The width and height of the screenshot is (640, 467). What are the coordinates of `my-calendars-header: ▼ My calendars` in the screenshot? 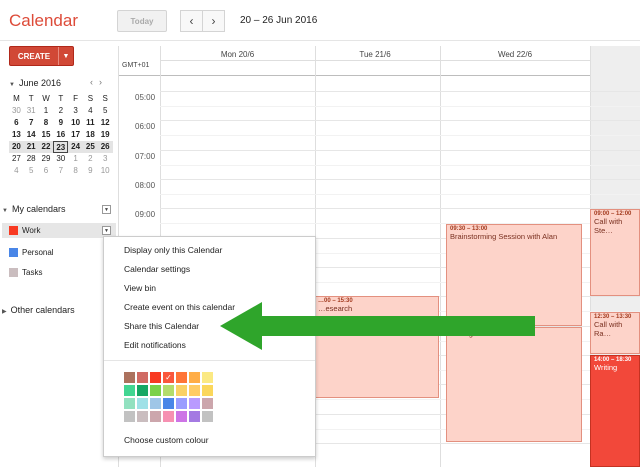 It's located at (33, 209).